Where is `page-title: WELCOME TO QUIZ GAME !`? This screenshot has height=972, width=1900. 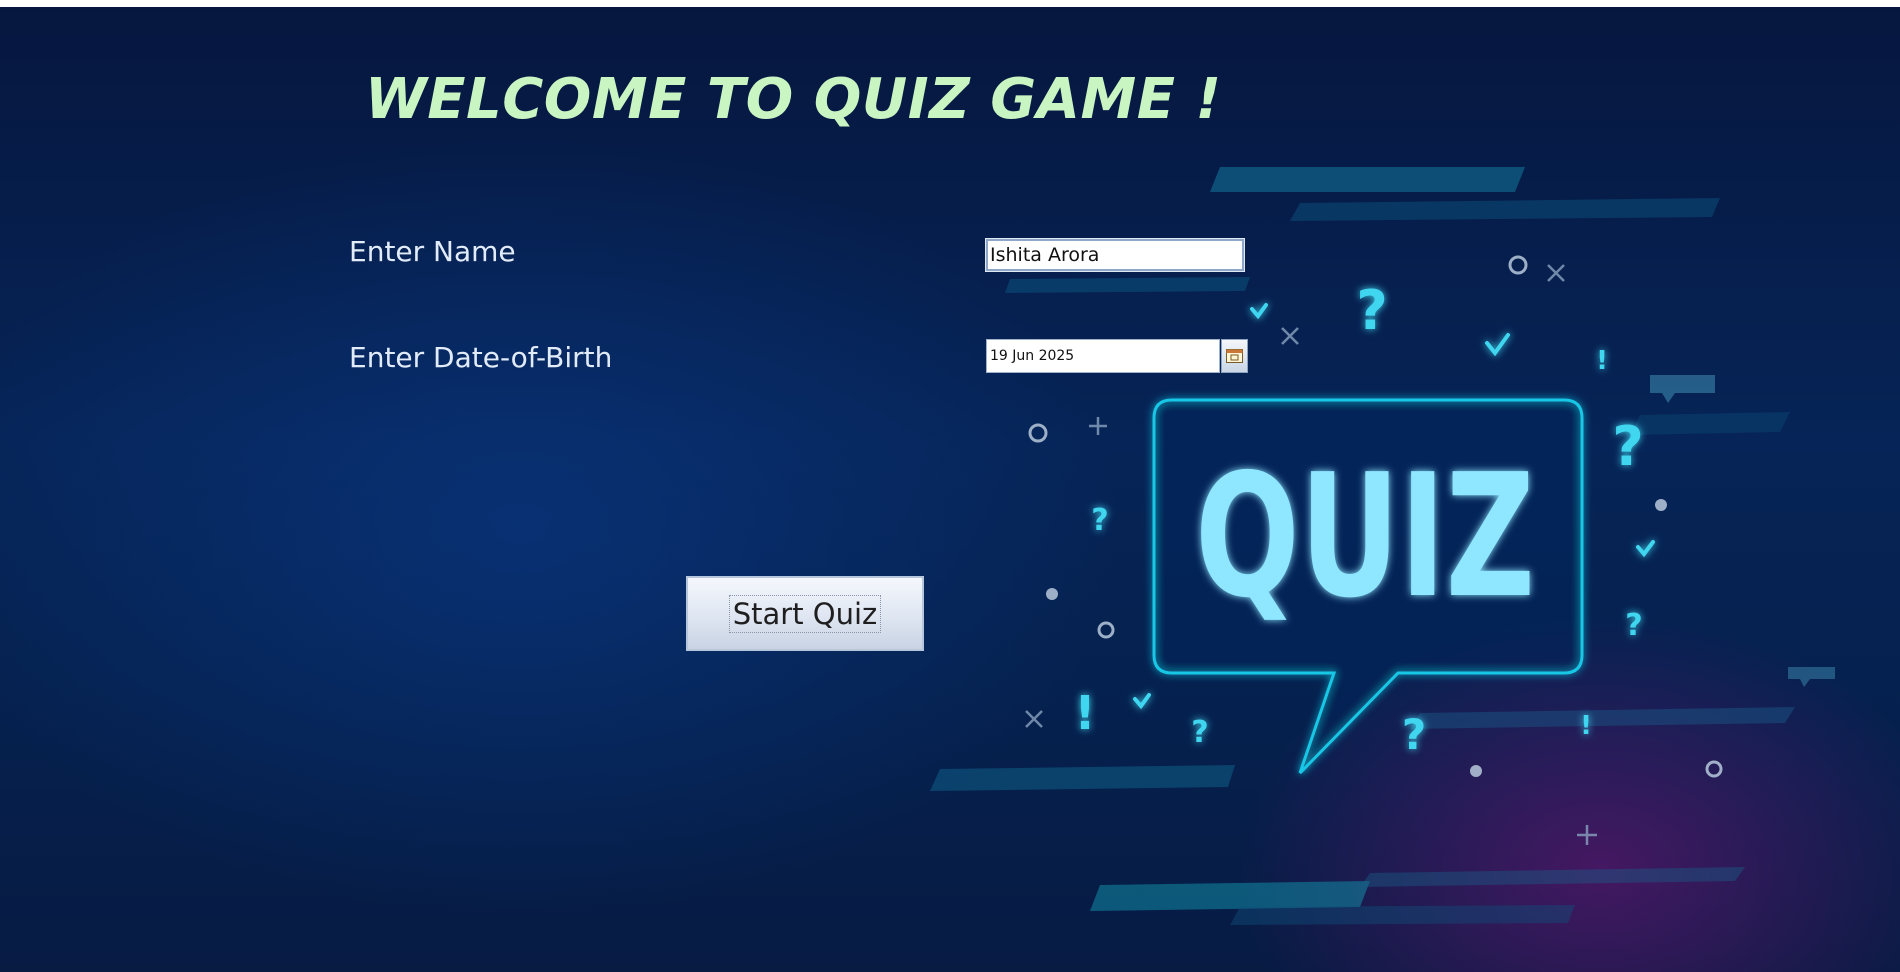 page-title: WELCOME TO QUIZ GAME ! is located at coordinates (793, 99).